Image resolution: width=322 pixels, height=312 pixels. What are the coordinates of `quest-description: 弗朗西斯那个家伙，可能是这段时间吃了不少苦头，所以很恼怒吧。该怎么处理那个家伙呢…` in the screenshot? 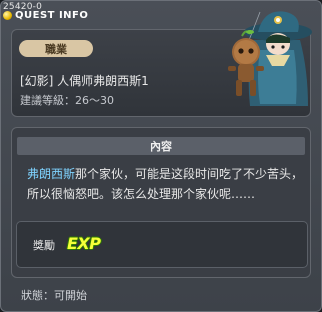 It's located at (167, 184).